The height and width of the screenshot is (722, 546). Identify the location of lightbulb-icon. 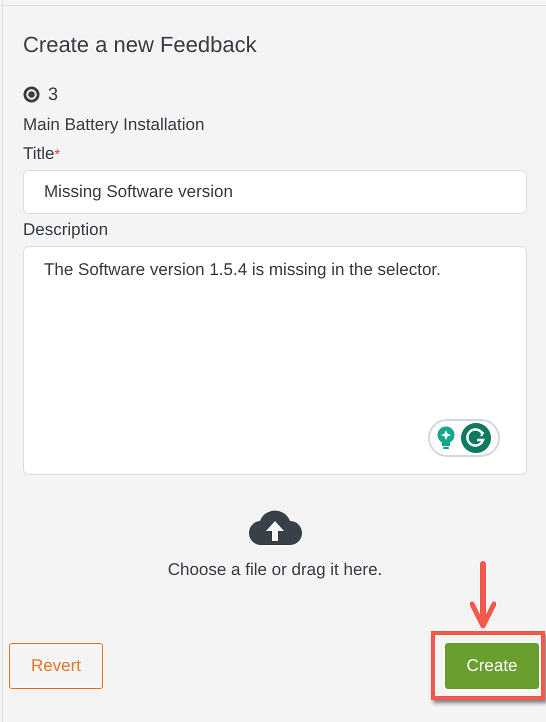
(446, 438).